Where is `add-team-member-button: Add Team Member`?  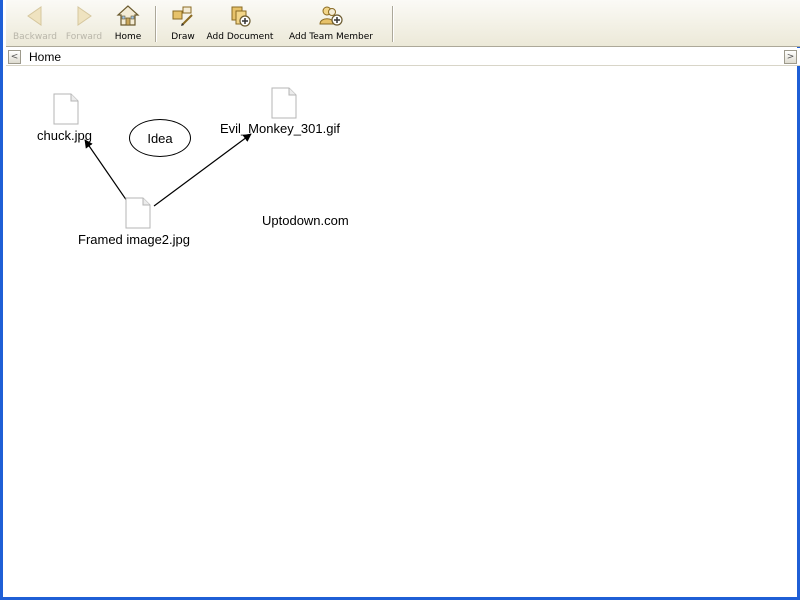 add-team-member-button: Add Team Member is located at coordinates (331, 23).